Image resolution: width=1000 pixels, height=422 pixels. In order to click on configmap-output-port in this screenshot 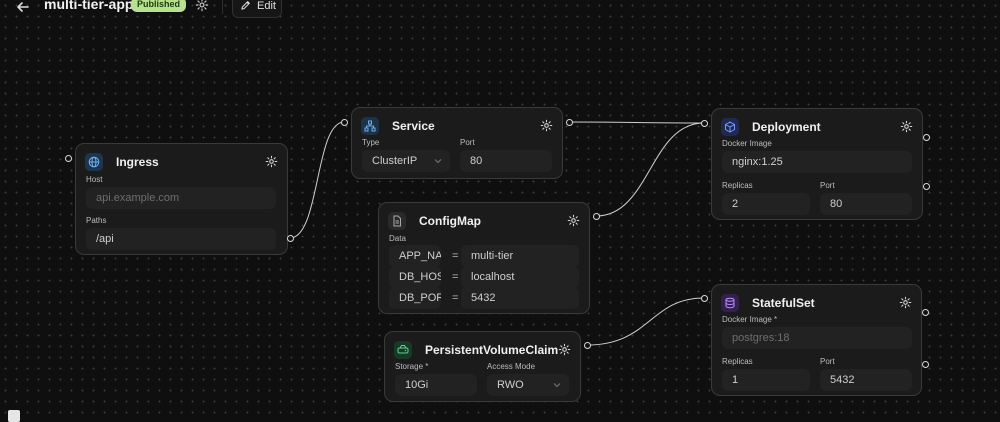, I will do `click(596, 216)`.